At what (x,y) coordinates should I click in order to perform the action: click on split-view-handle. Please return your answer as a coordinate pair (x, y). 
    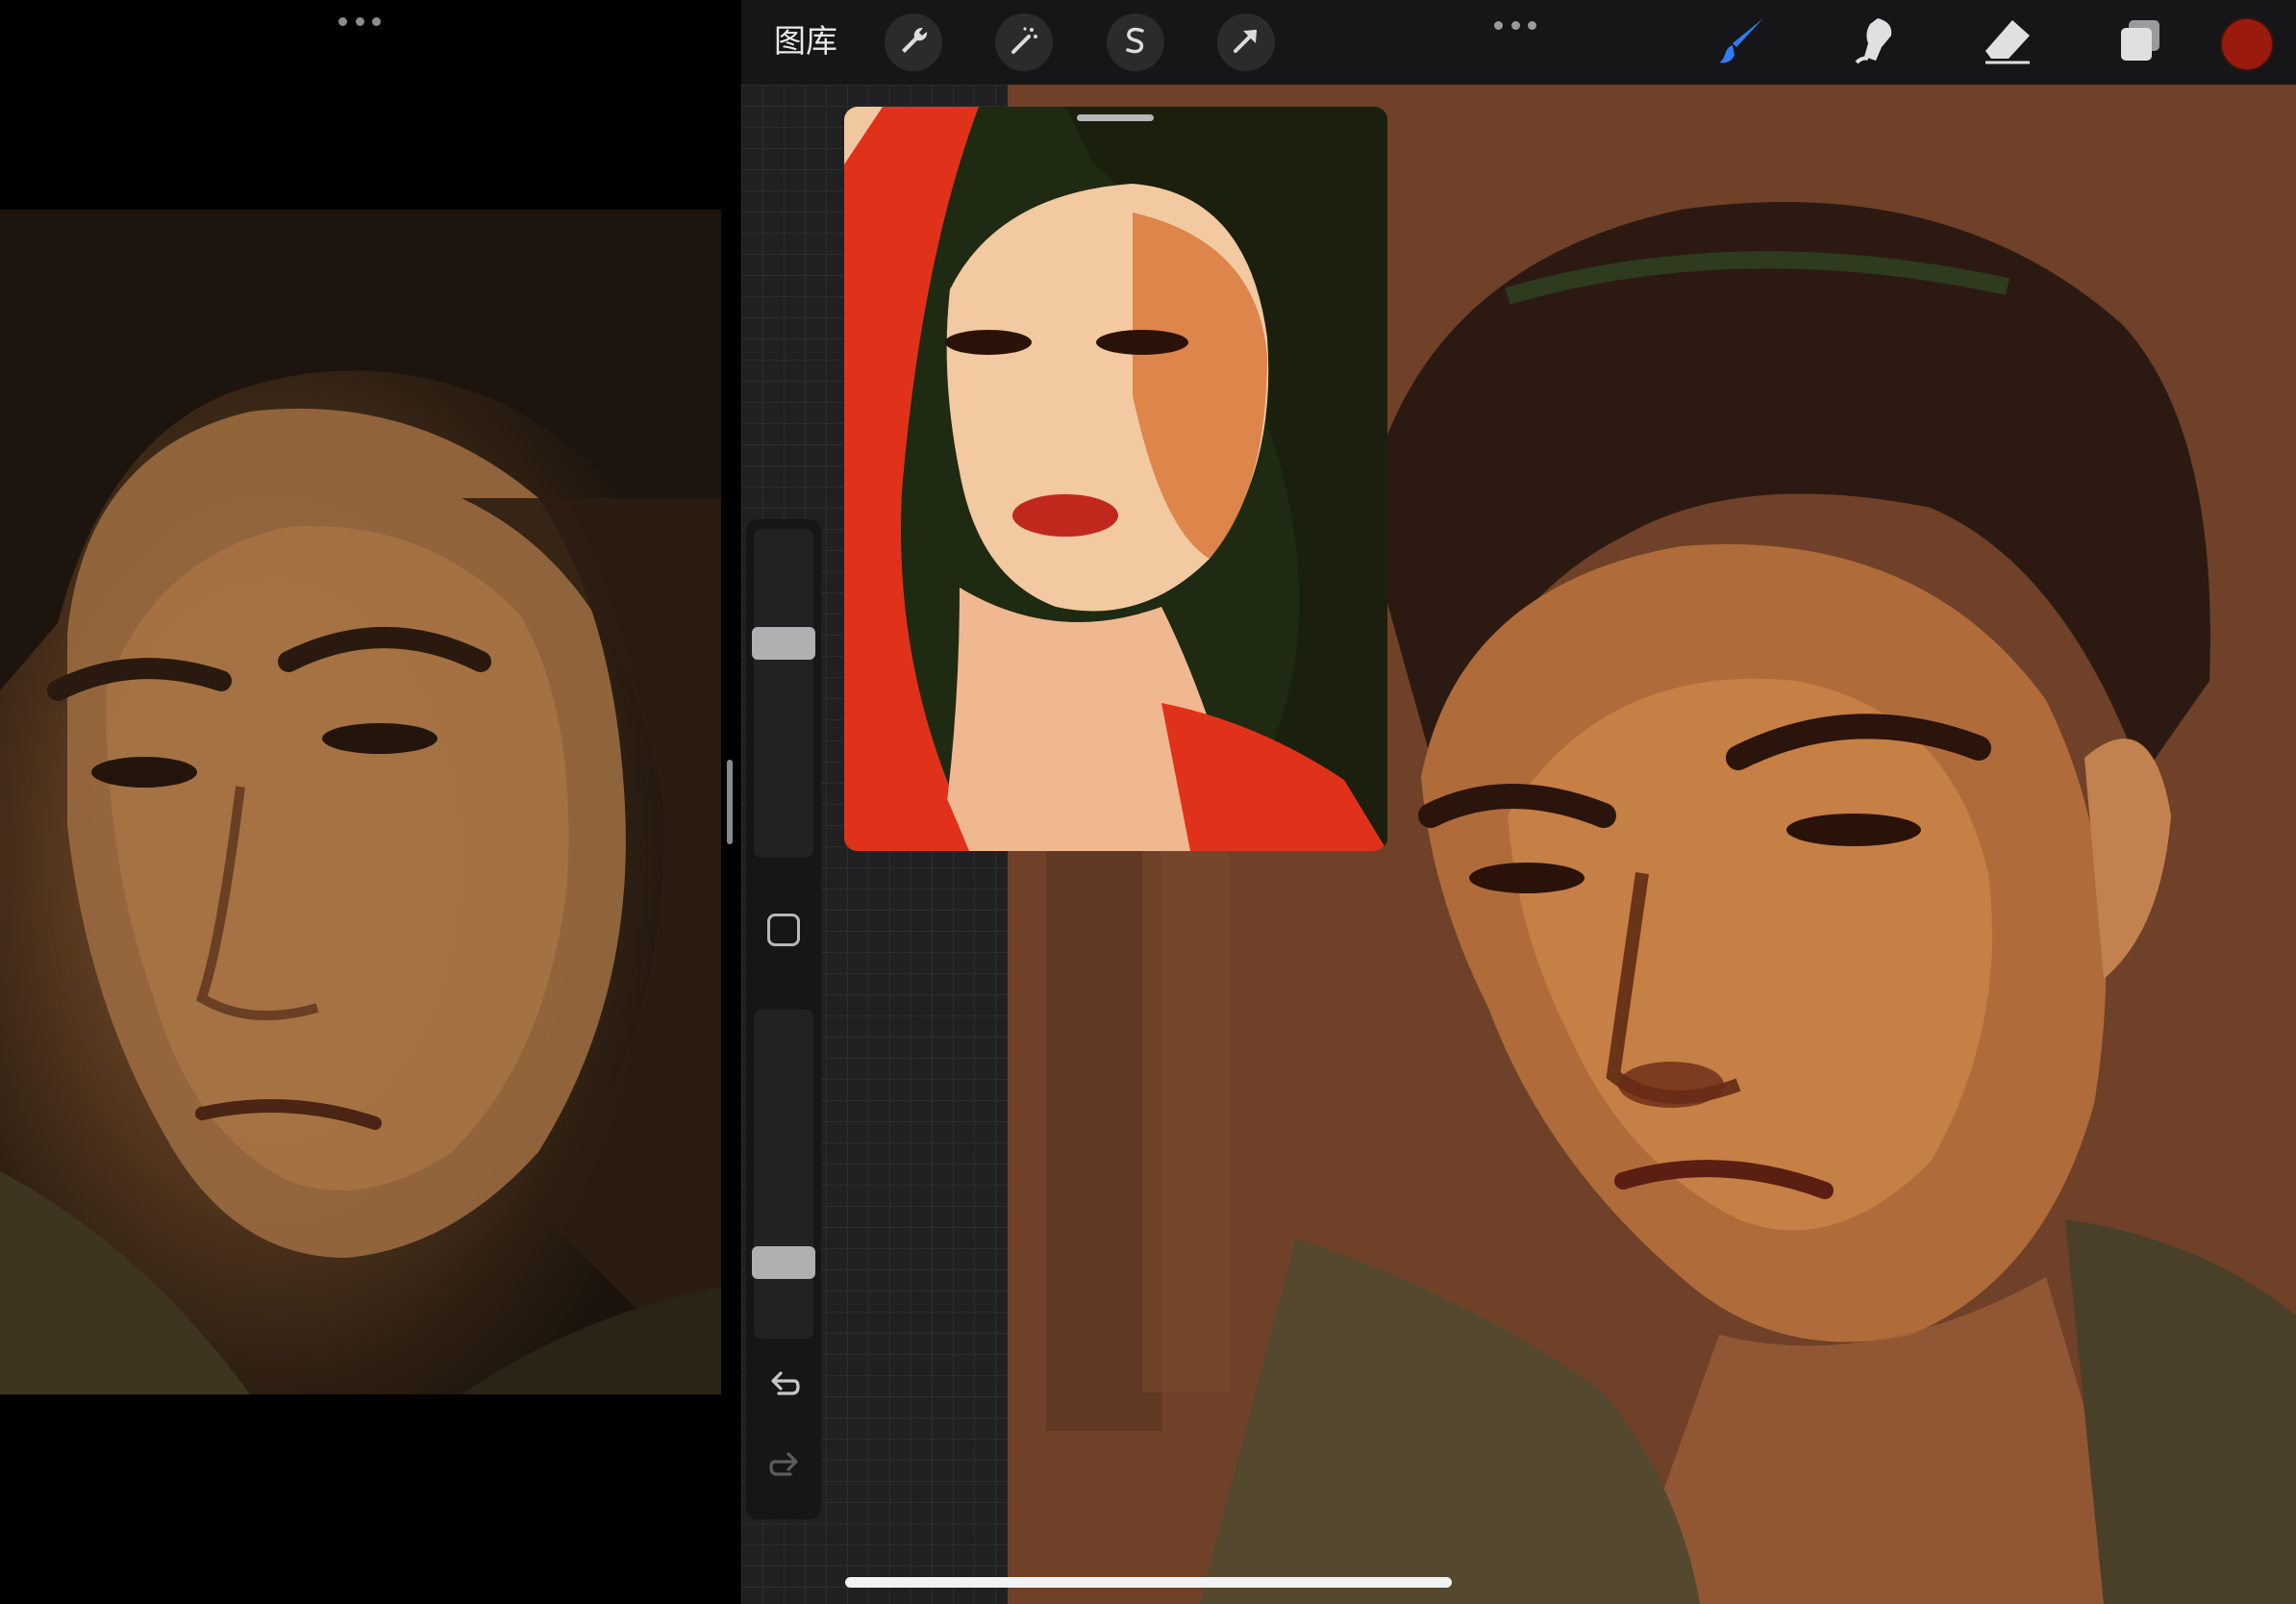
    Looking at the image, I should click on (730, 802).